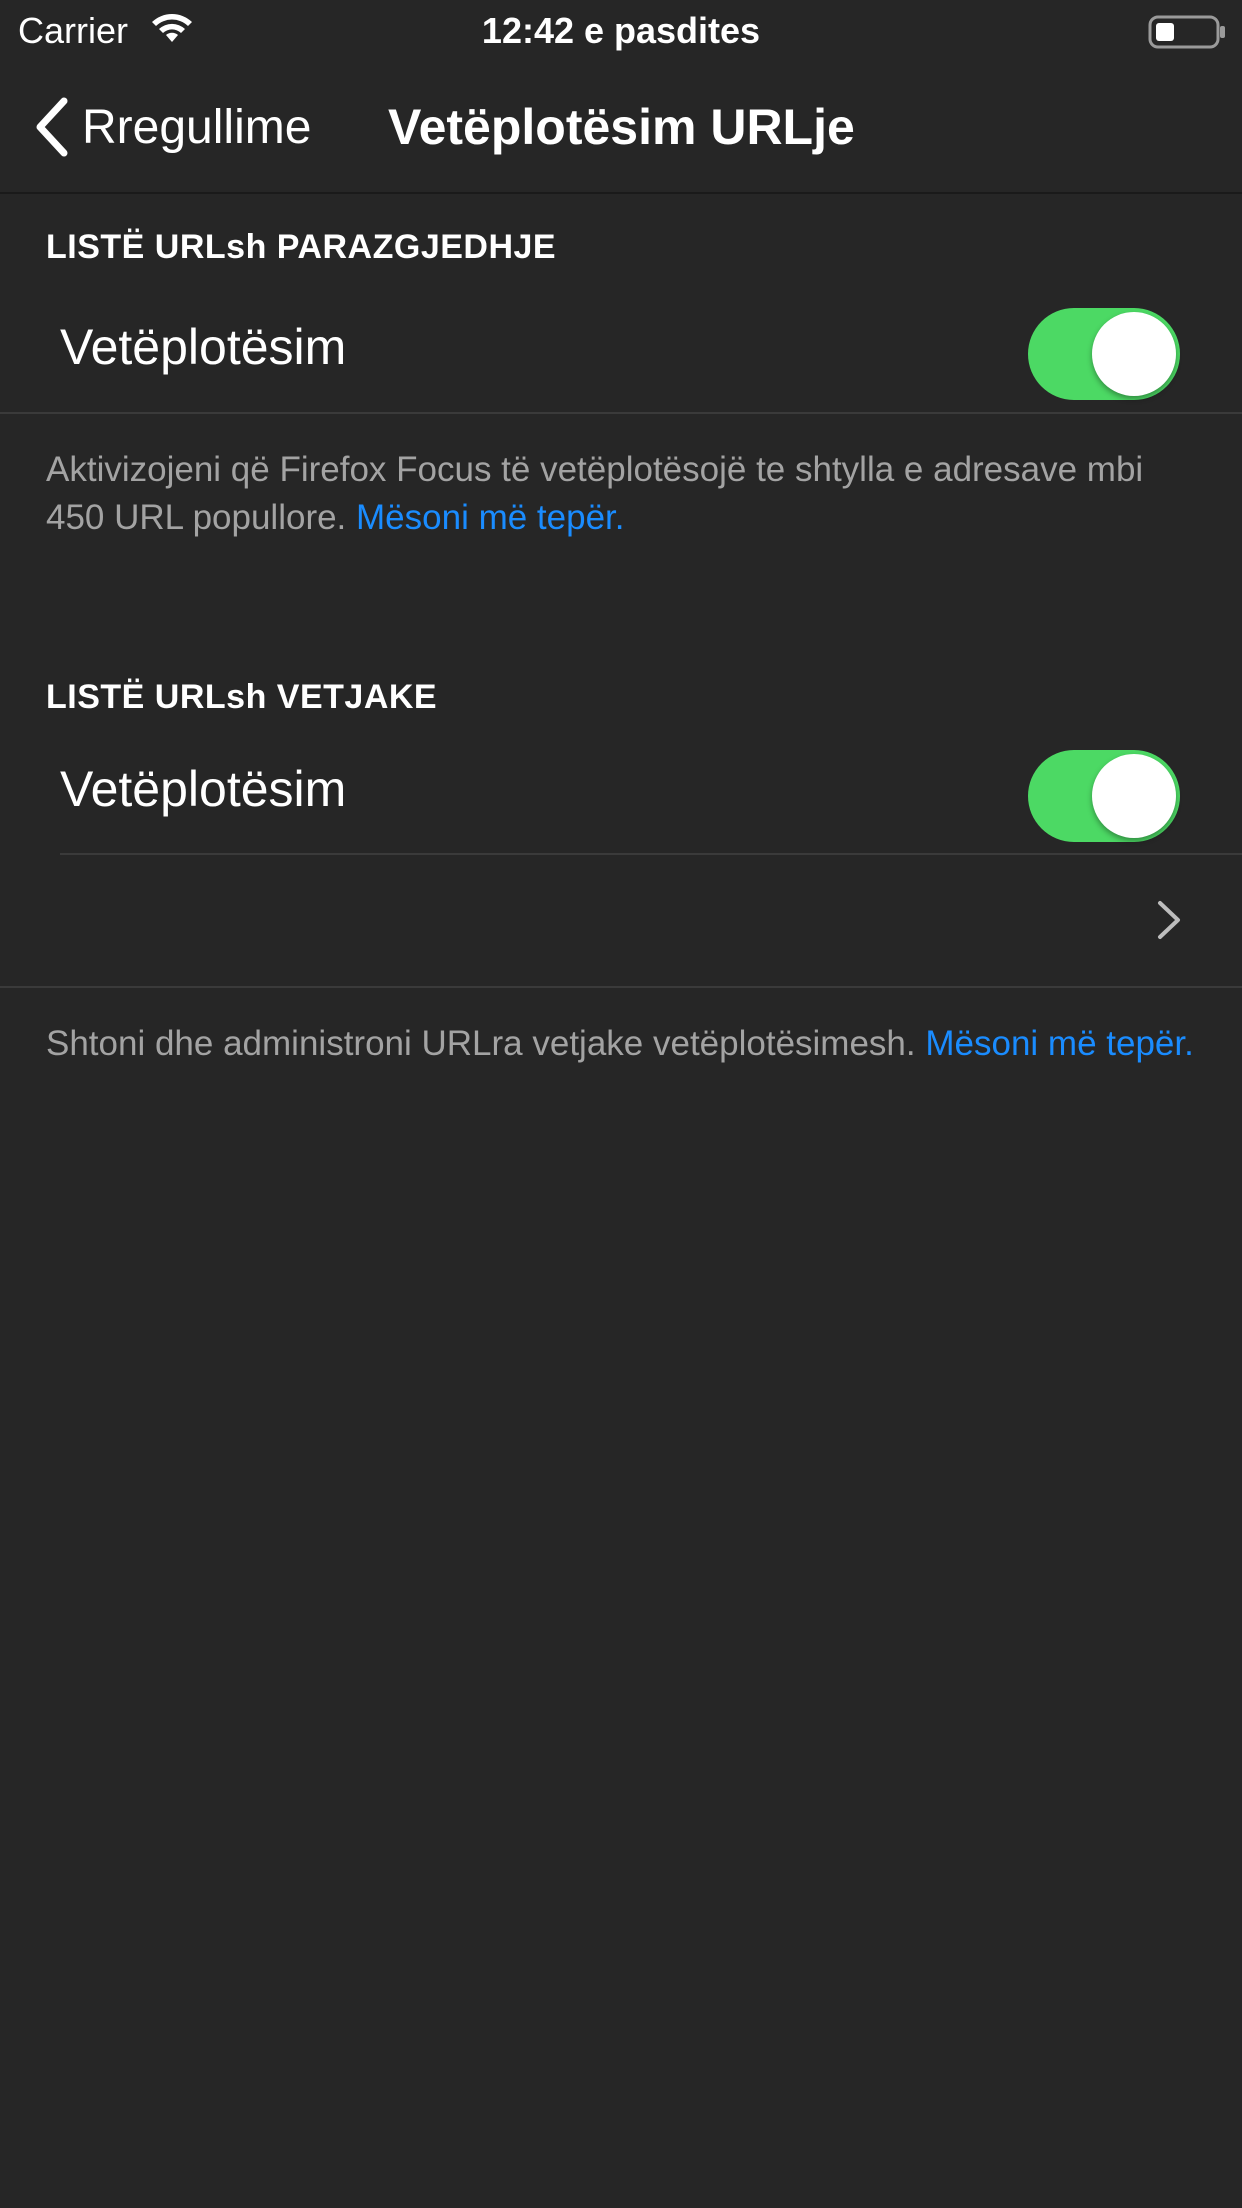 The image size is (1242, 2208). Describe the element at coordinates (1059, 1043) in the screenshot. I see `learn-more-link-custom: Mësoni më tepër.` at that location.